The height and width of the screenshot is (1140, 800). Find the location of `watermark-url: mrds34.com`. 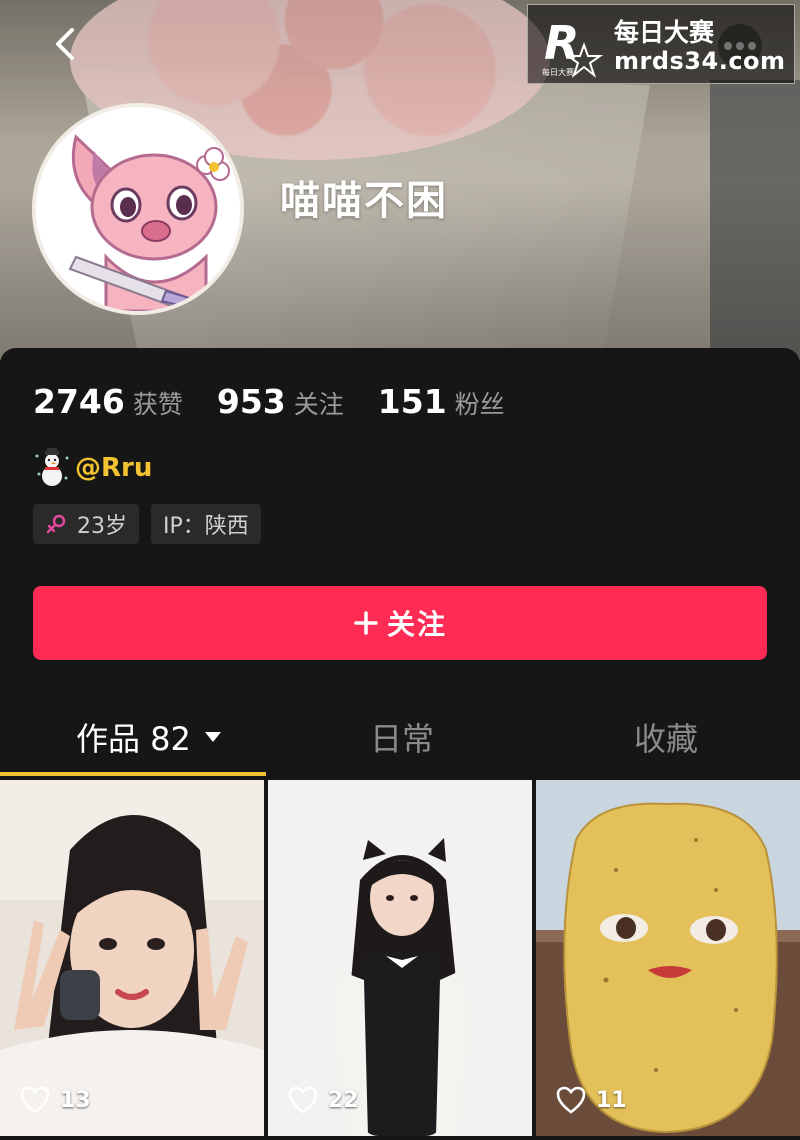

watermark-url: mrds34.com is located at coordinates (700, 61).